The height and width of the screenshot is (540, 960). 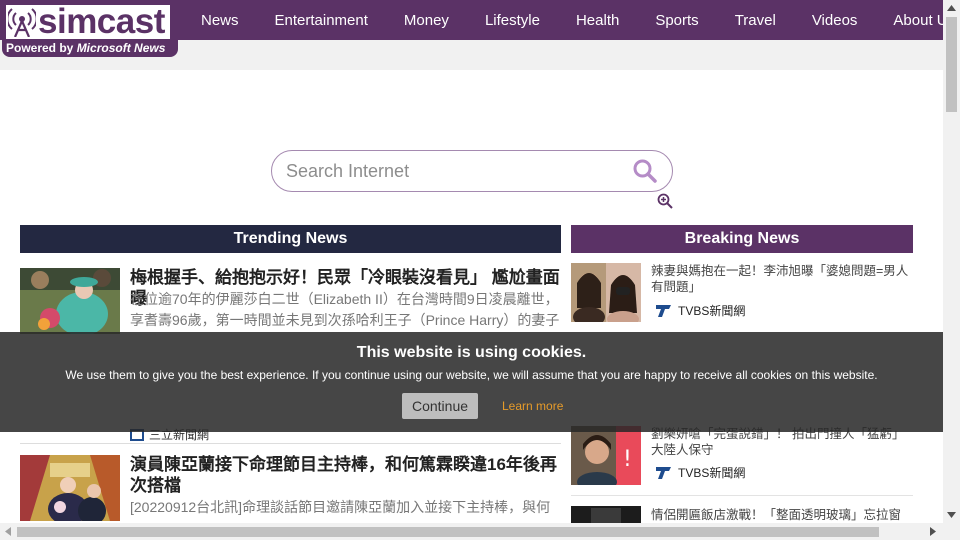 I want to click on nav-item-money: Money, so click(x=426, y=20).